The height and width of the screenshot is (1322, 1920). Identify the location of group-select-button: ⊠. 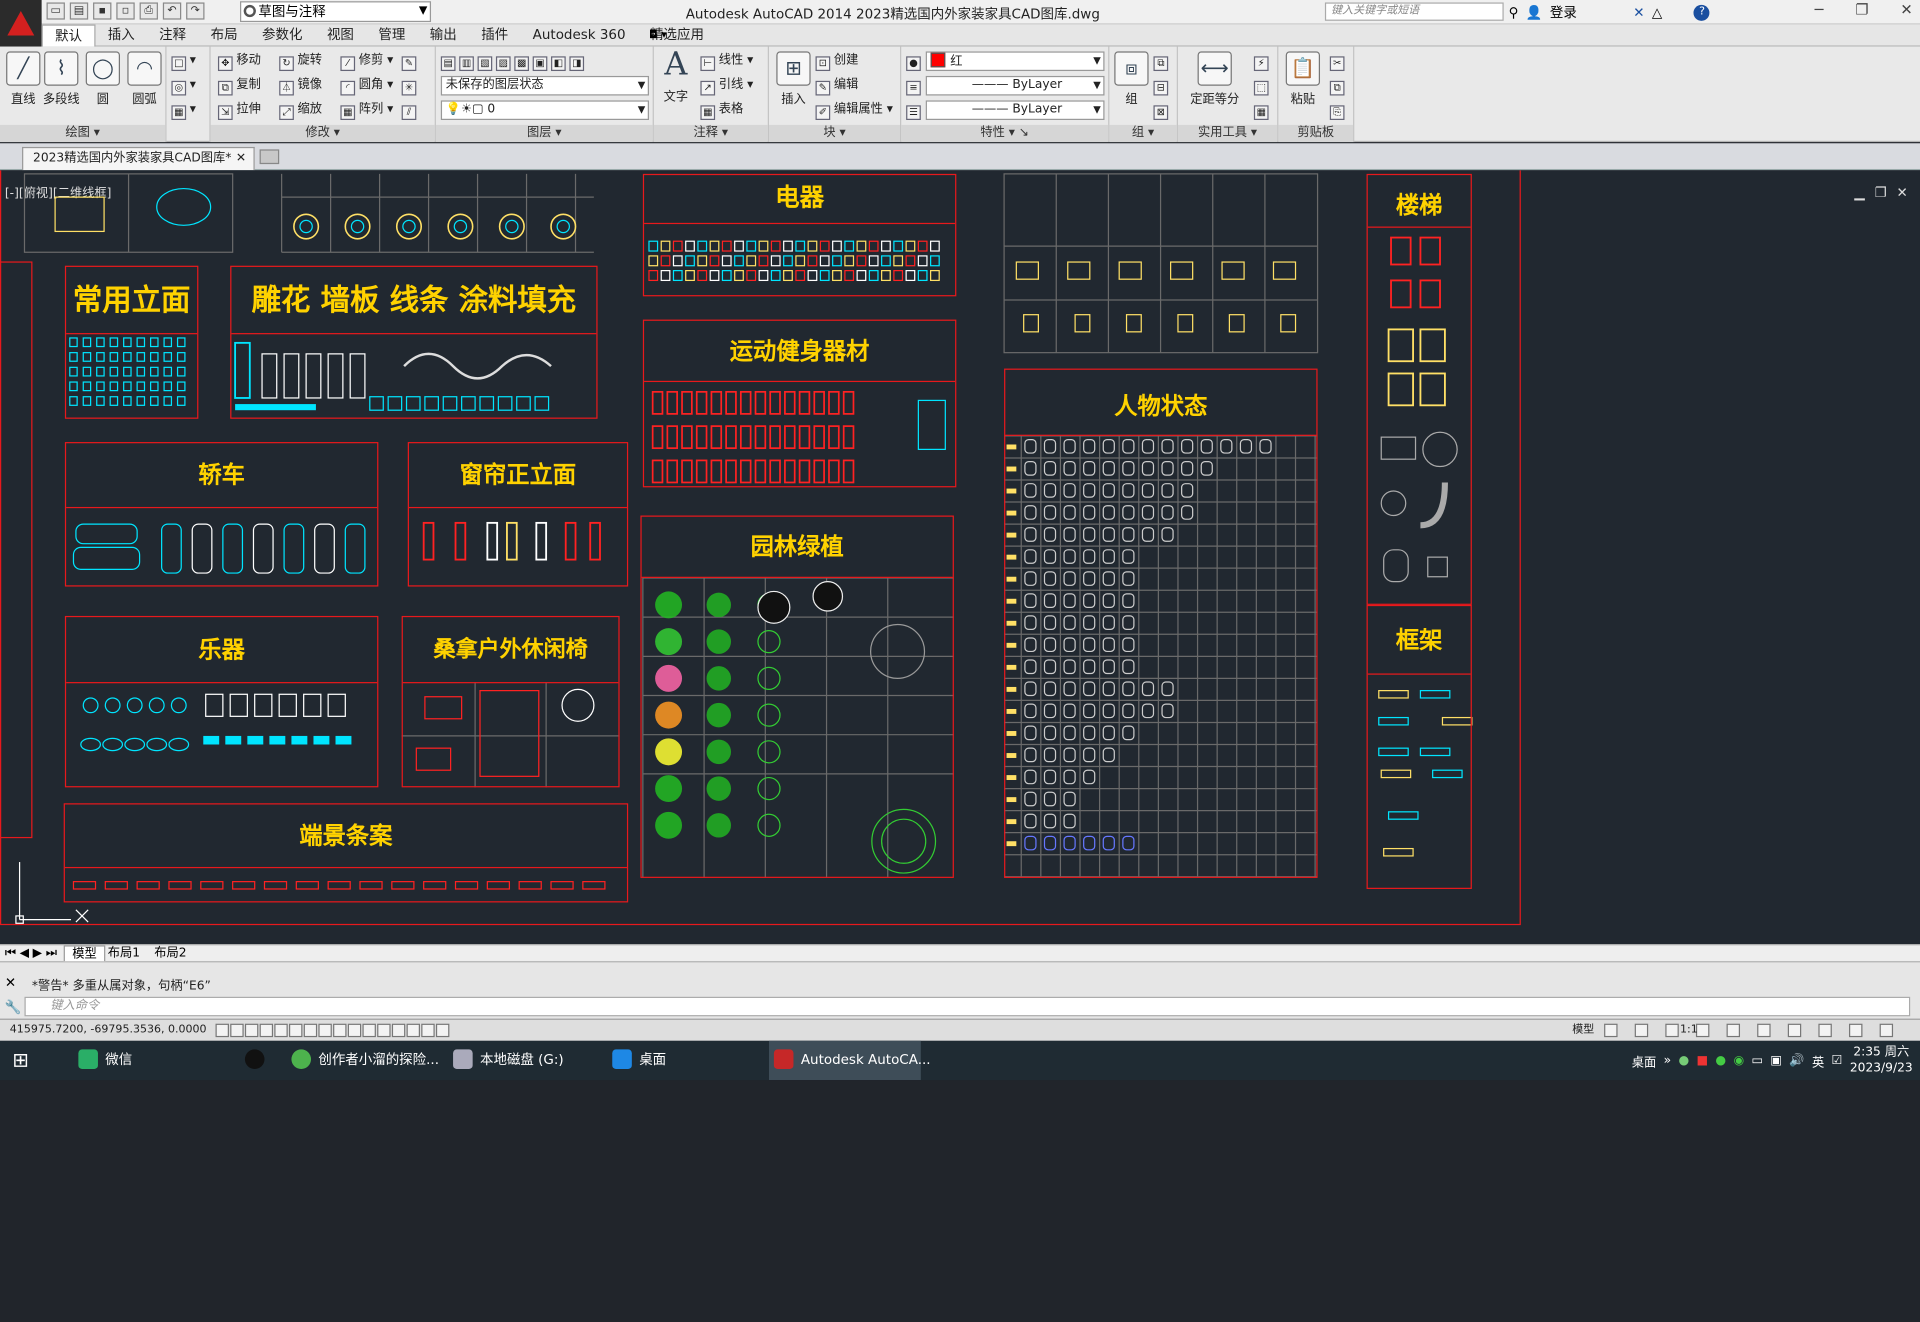
(1162, 110).